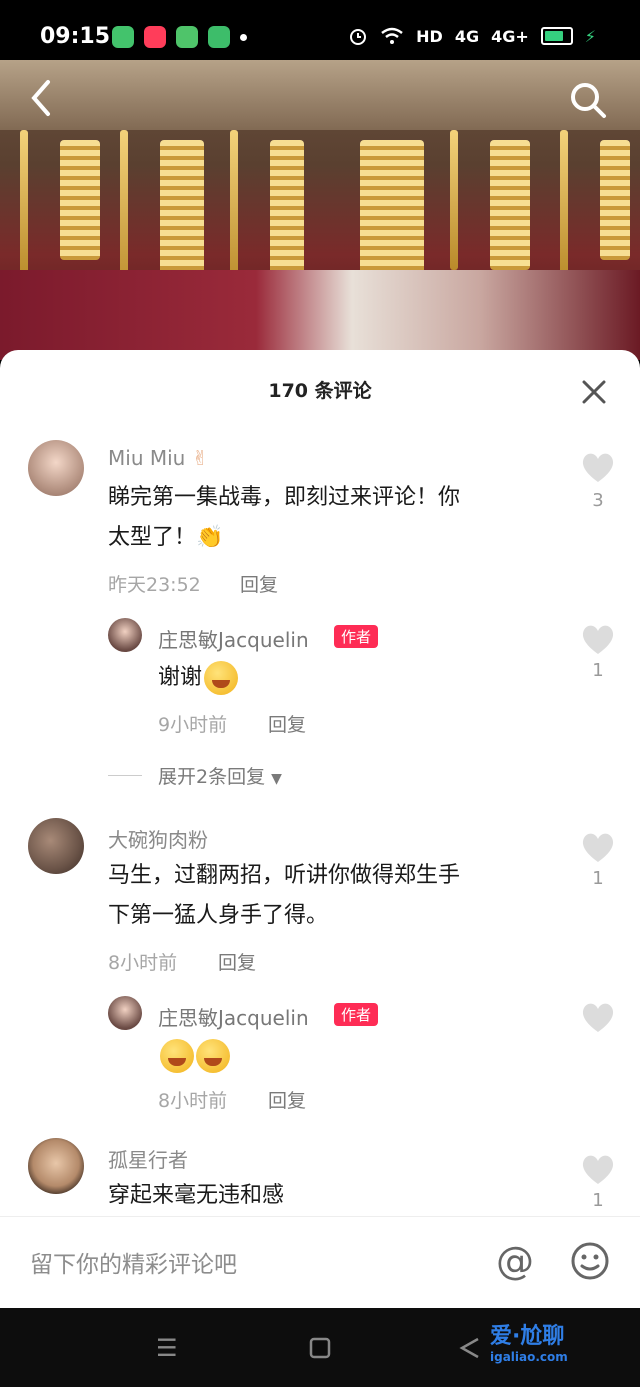  What do you see at coordinates (358, 37) in the screenshot?
I see `alarm-icon` at bounding box center [358, 37].